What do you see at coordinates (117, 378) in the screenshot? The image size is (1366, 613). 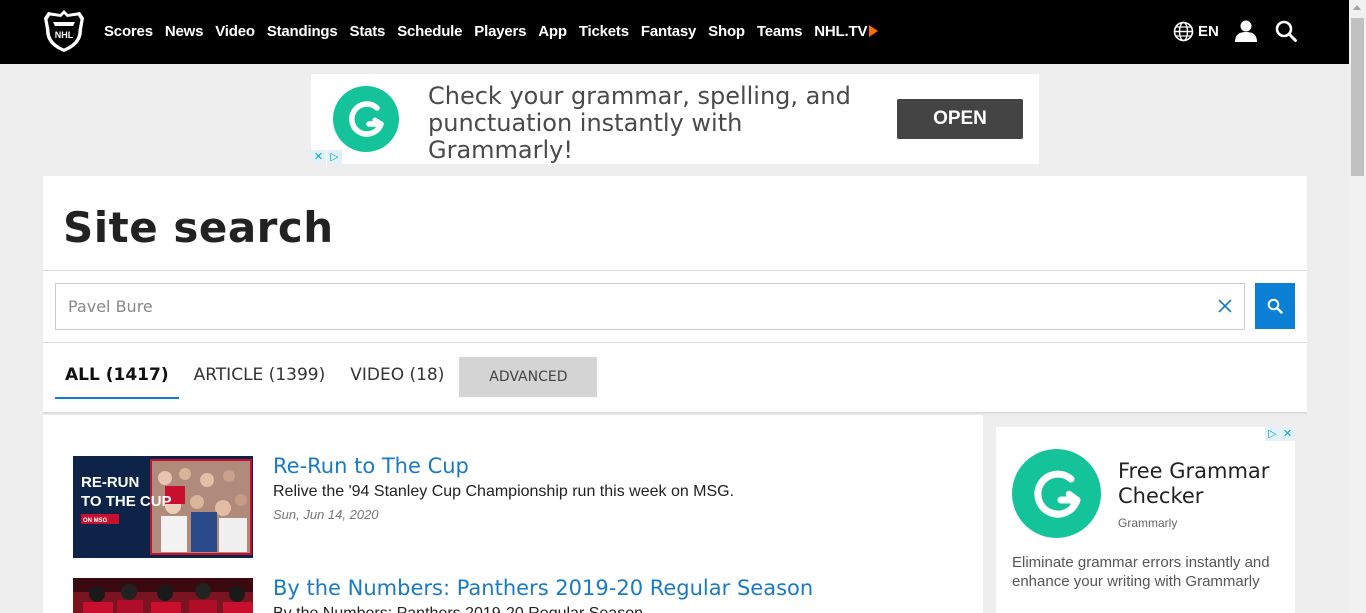 I see `tab-all: ALL (1417)` at bounding box center [117, 378].